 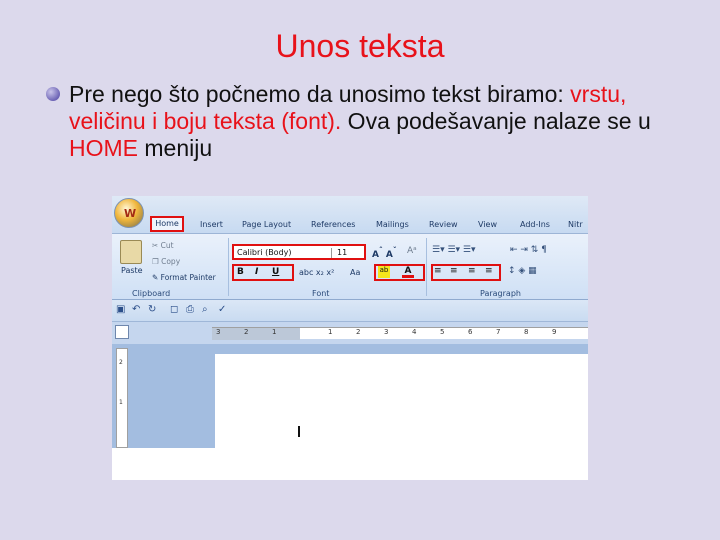 I want to click on font-name-dropdown: Calibri (Body), so click(x=284, y=253).